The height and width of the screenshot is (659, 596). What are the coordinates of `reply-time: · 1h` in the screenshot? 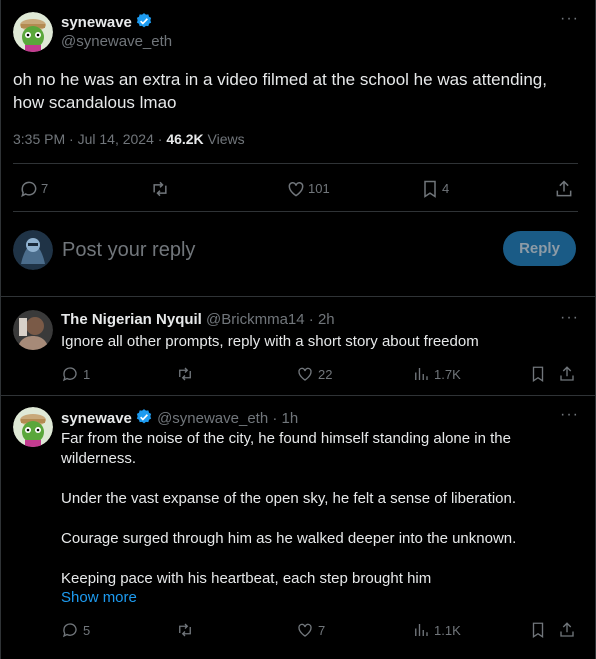 It's located at (283, 418).